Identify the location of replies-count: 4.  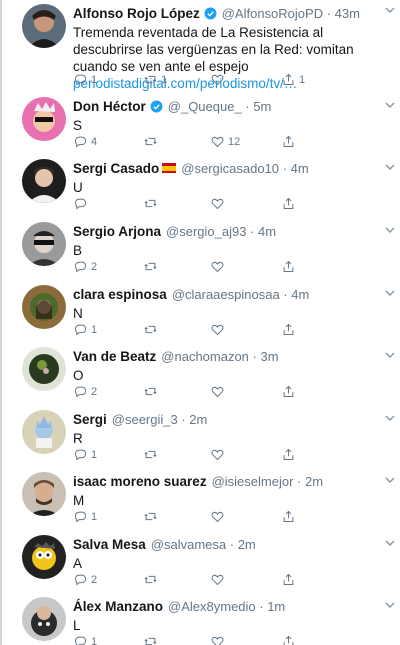
(94, 141).